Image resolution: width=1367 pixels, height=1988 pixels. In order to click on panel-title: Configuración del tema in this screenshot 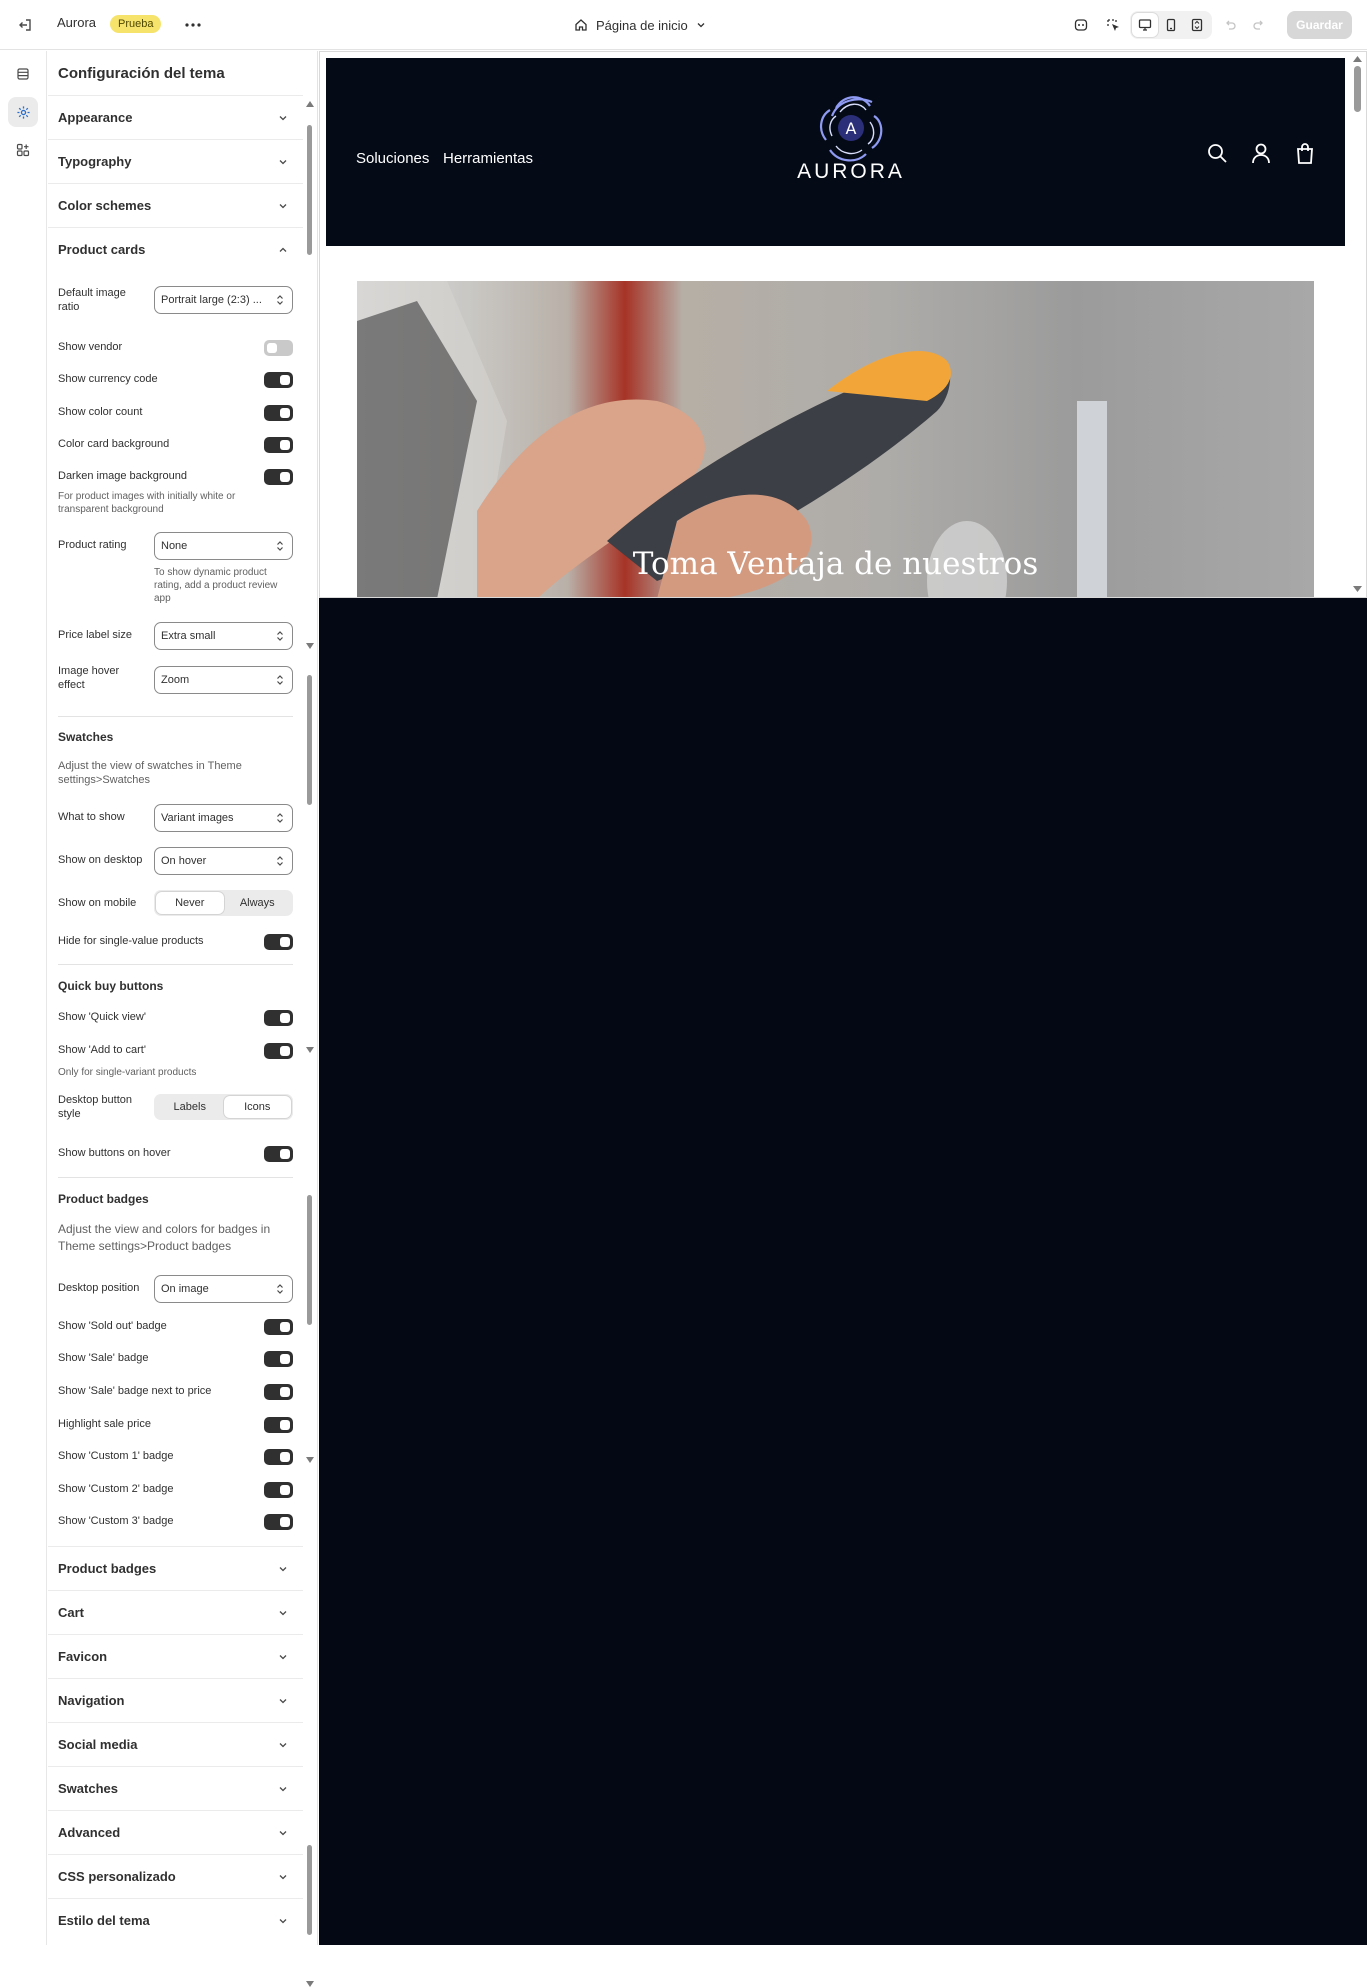, I will do `click(141, 73)`.